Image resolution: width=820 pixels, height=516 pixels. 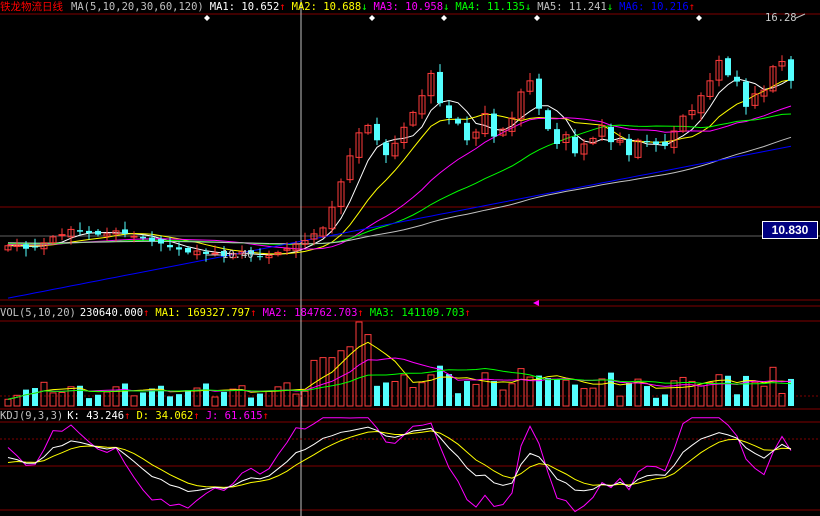 What do you see at coordinates (657, 7) in the screenshot?
I see `ma-item-5: MA6: 10.216↑` at bounding box center [657, 7].